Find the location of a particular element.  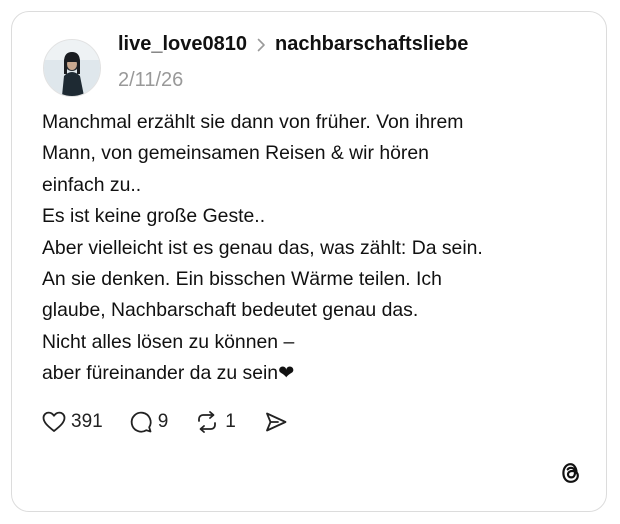

post-header: live_love0810 nachbarschaftsliebe is located at coordinates (293, 44).